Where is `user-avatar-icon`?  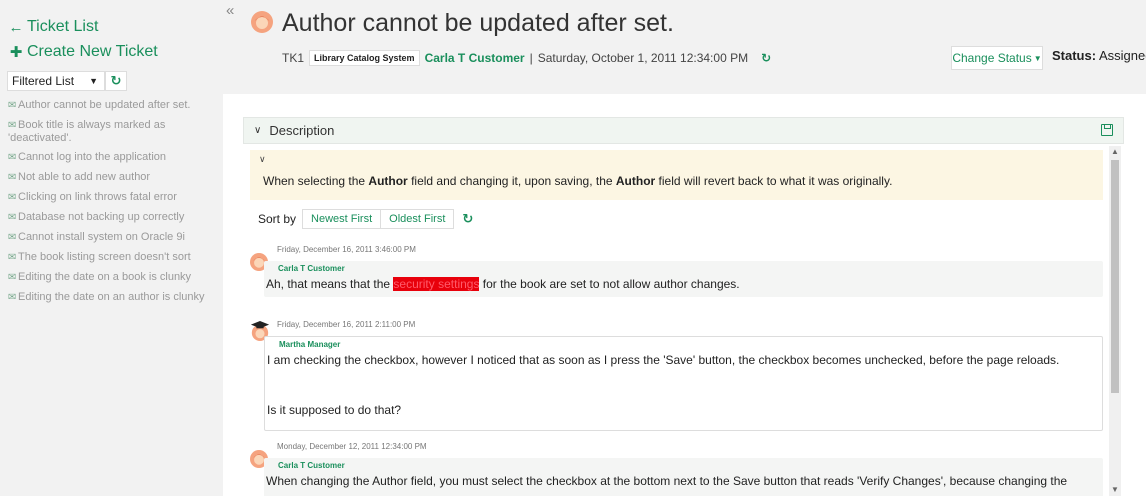
user-avatar-icon is located at coordinates (262, 22).